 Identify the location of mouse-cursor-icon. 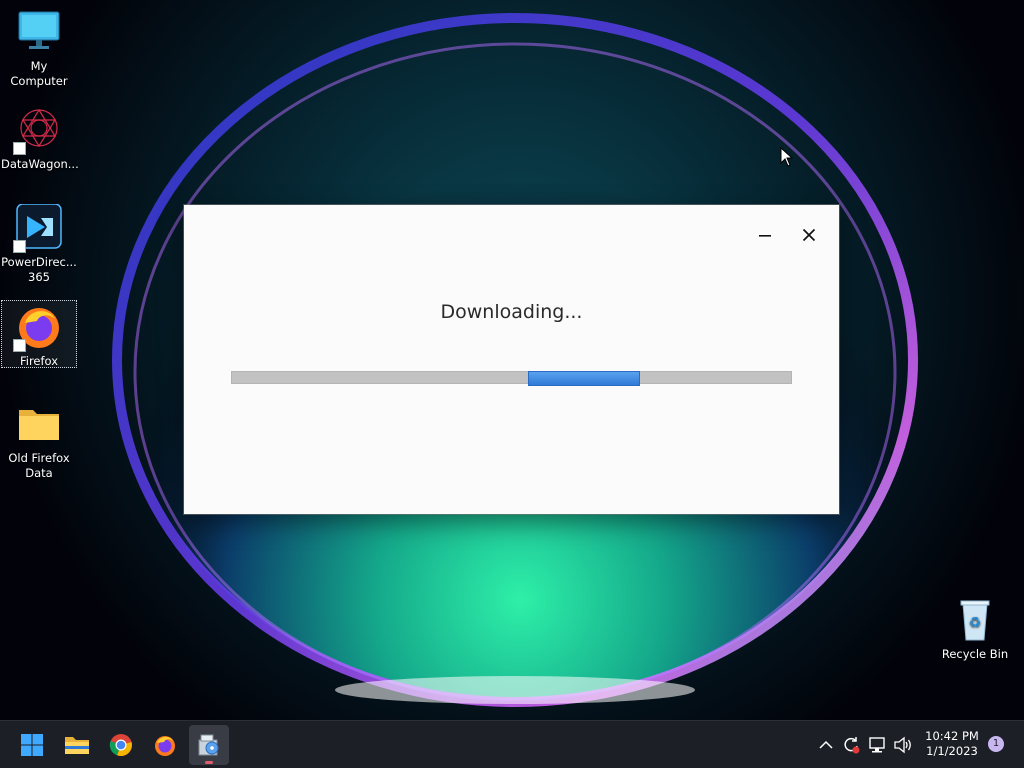
(787, 157).